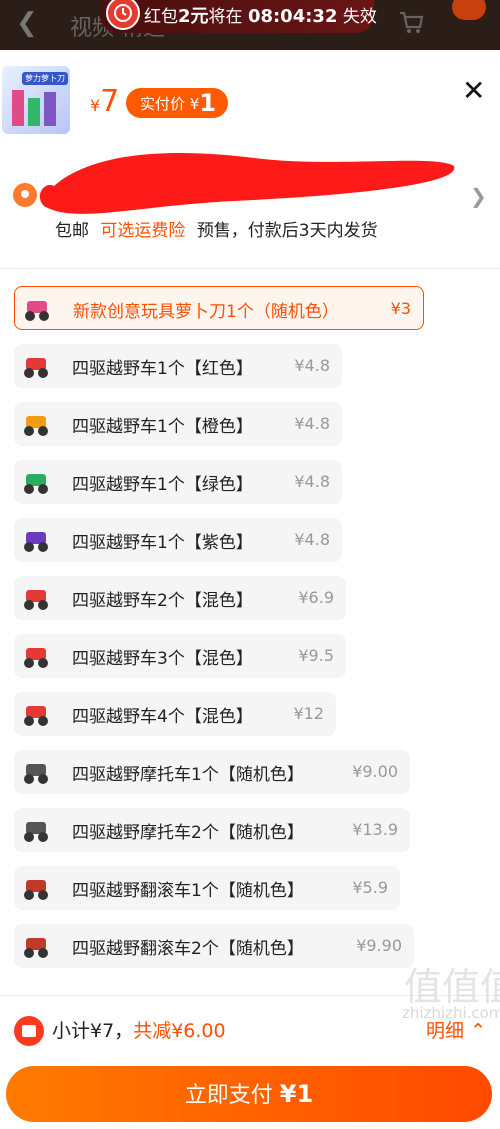 Image resolution: width=500 pixels, height=1129 pixels. What do you see at coordinates (370, 887) in the screenshot?
I see `option-price: ¥5.9` at bounding box center [370, 887].